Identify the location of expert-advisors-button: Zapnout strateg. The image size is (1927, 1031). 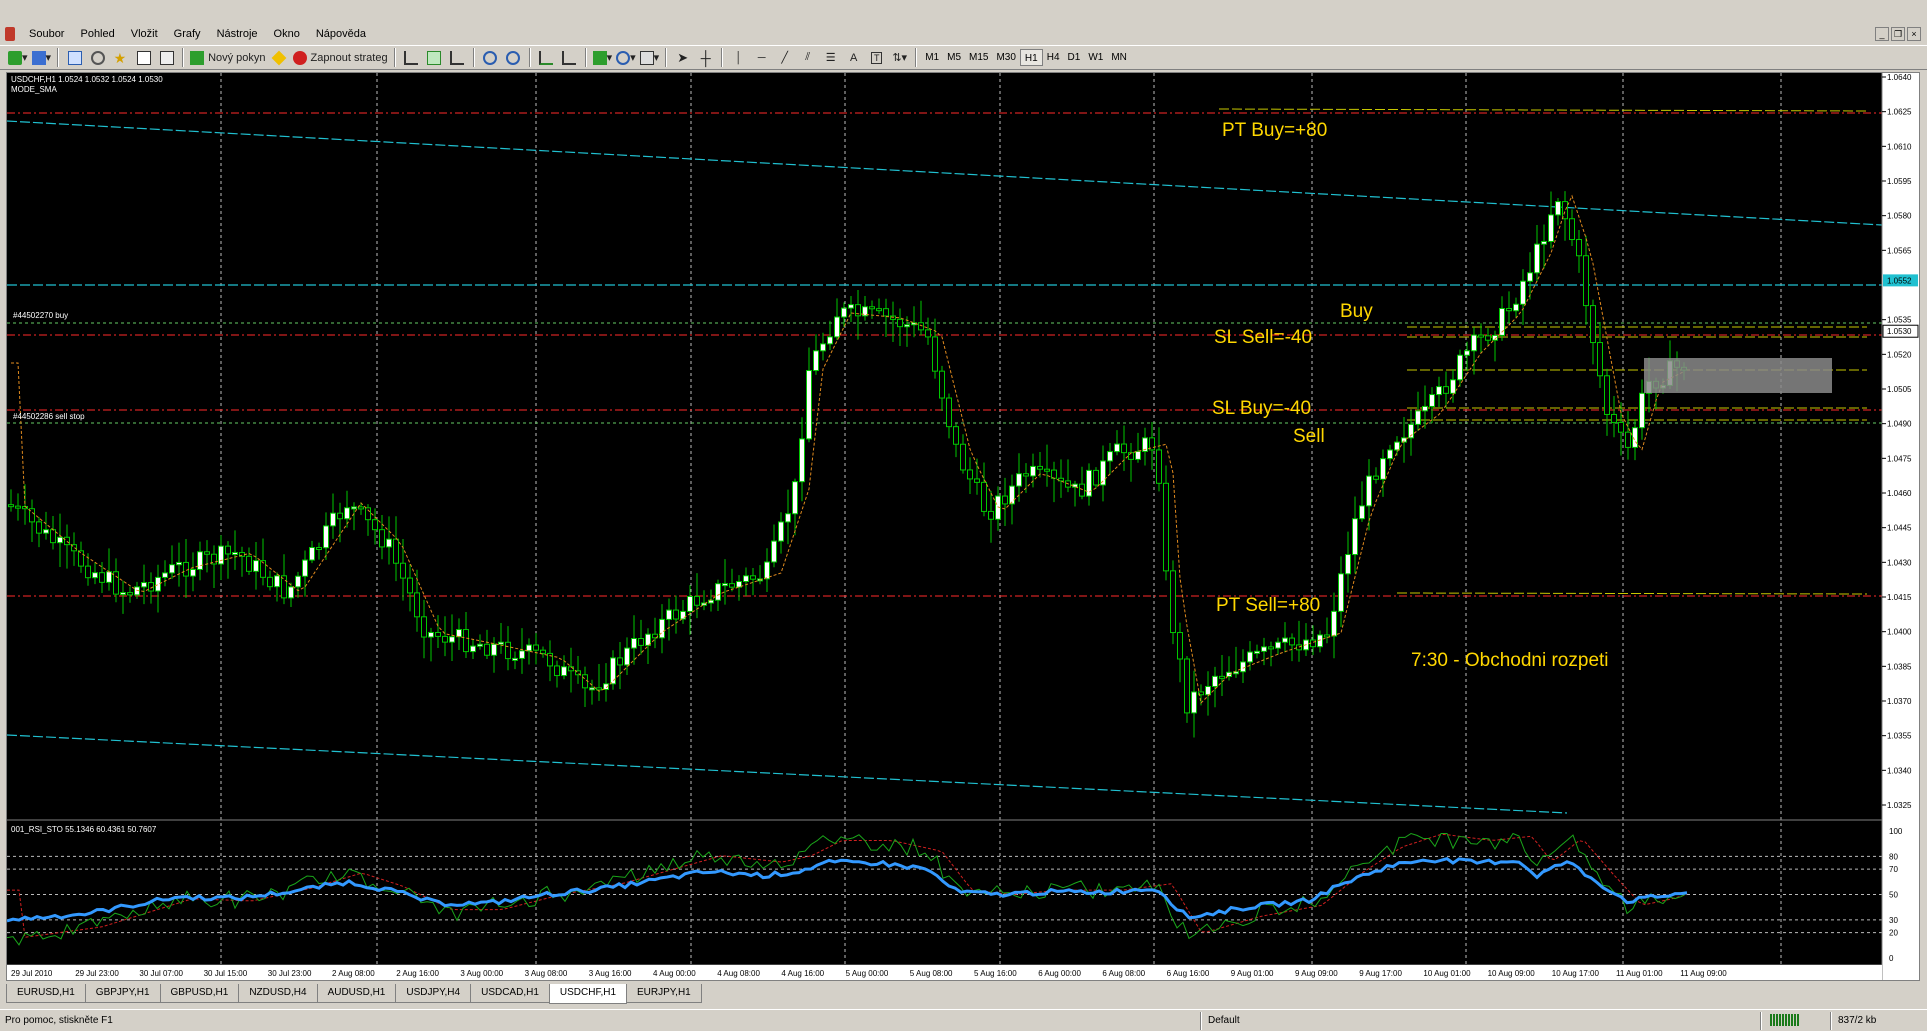
(340, 57).